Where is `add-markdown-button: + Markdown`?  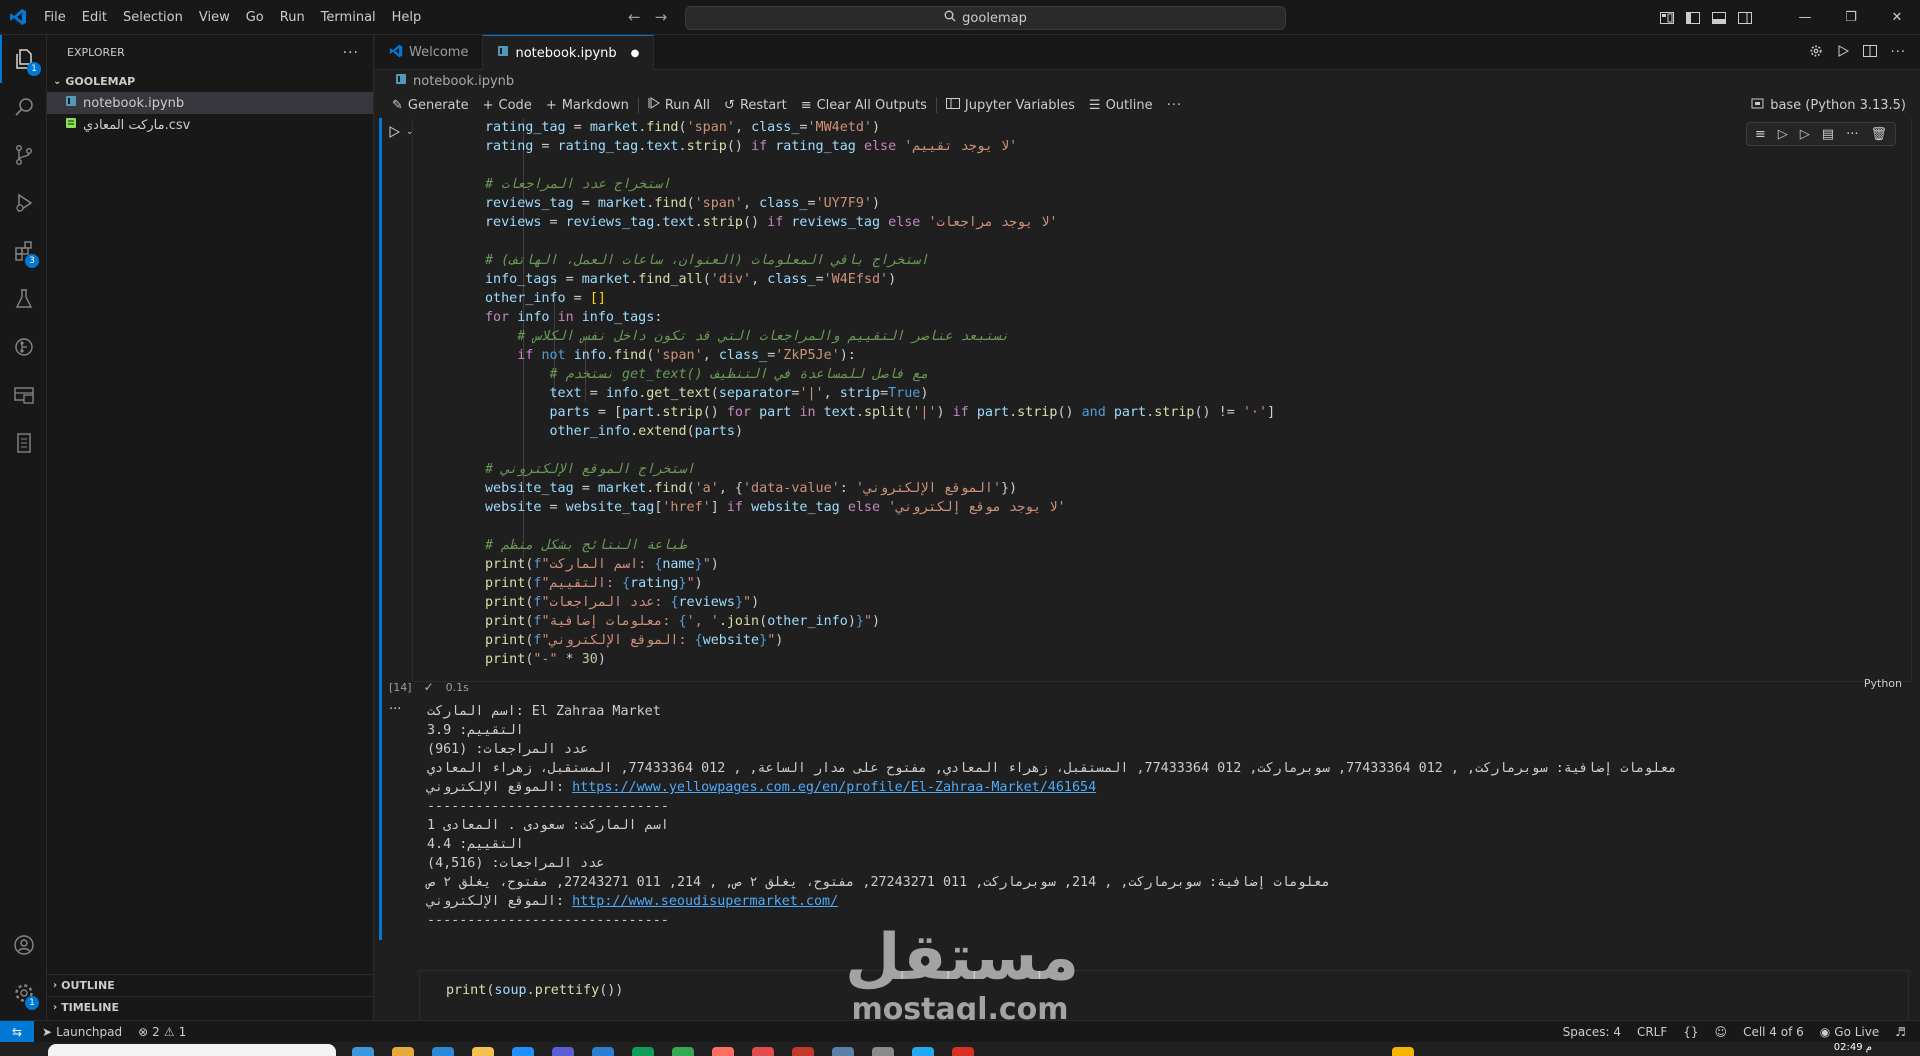
add-markdown-button: + Markdown is located at coordinates (587, 105).